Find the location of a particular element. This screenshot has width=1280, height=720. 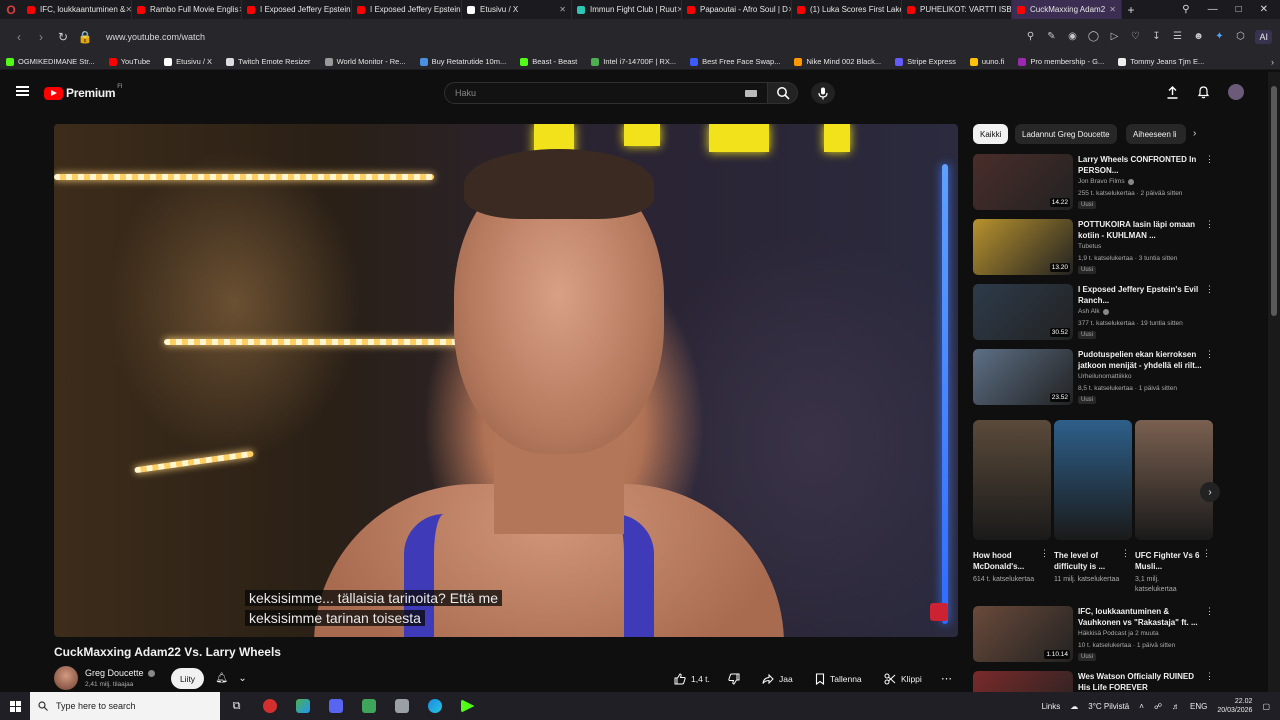

page-scrollbar is located at coordinates (1274, 382).